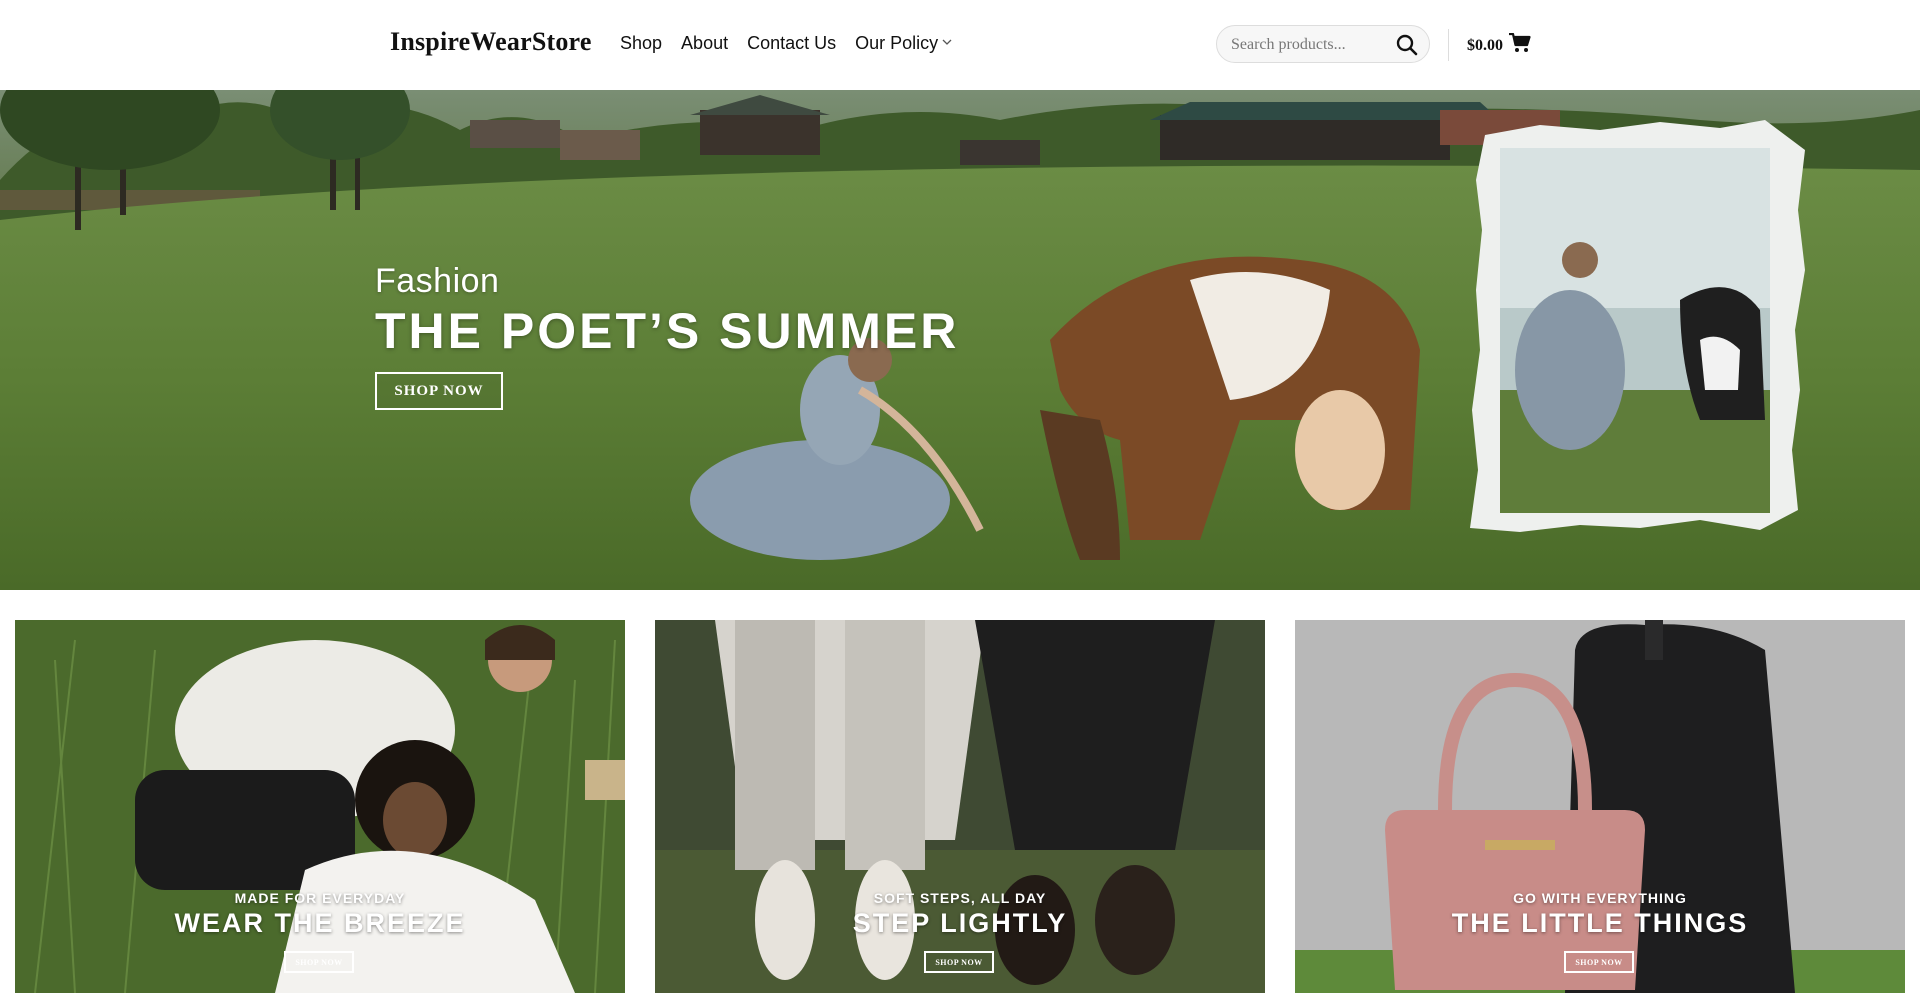  Describe the element at coordinates (1520, 45) in the screenshot. I see `cart-icon` at that location.